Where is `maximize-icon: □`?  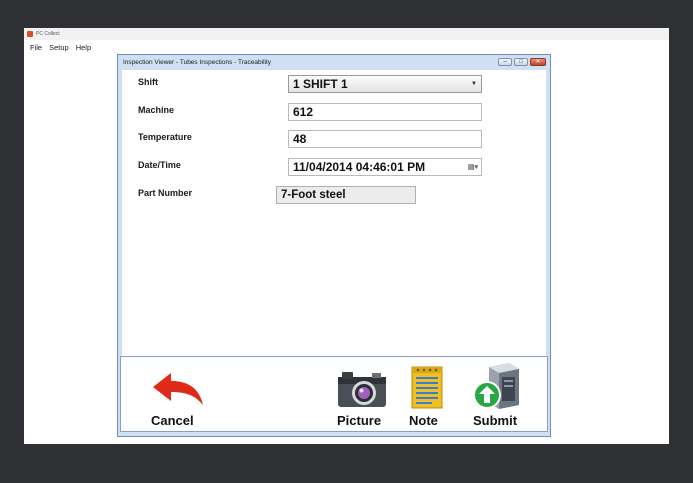 maximize-icon: □ is located at coordinates (521, 62).